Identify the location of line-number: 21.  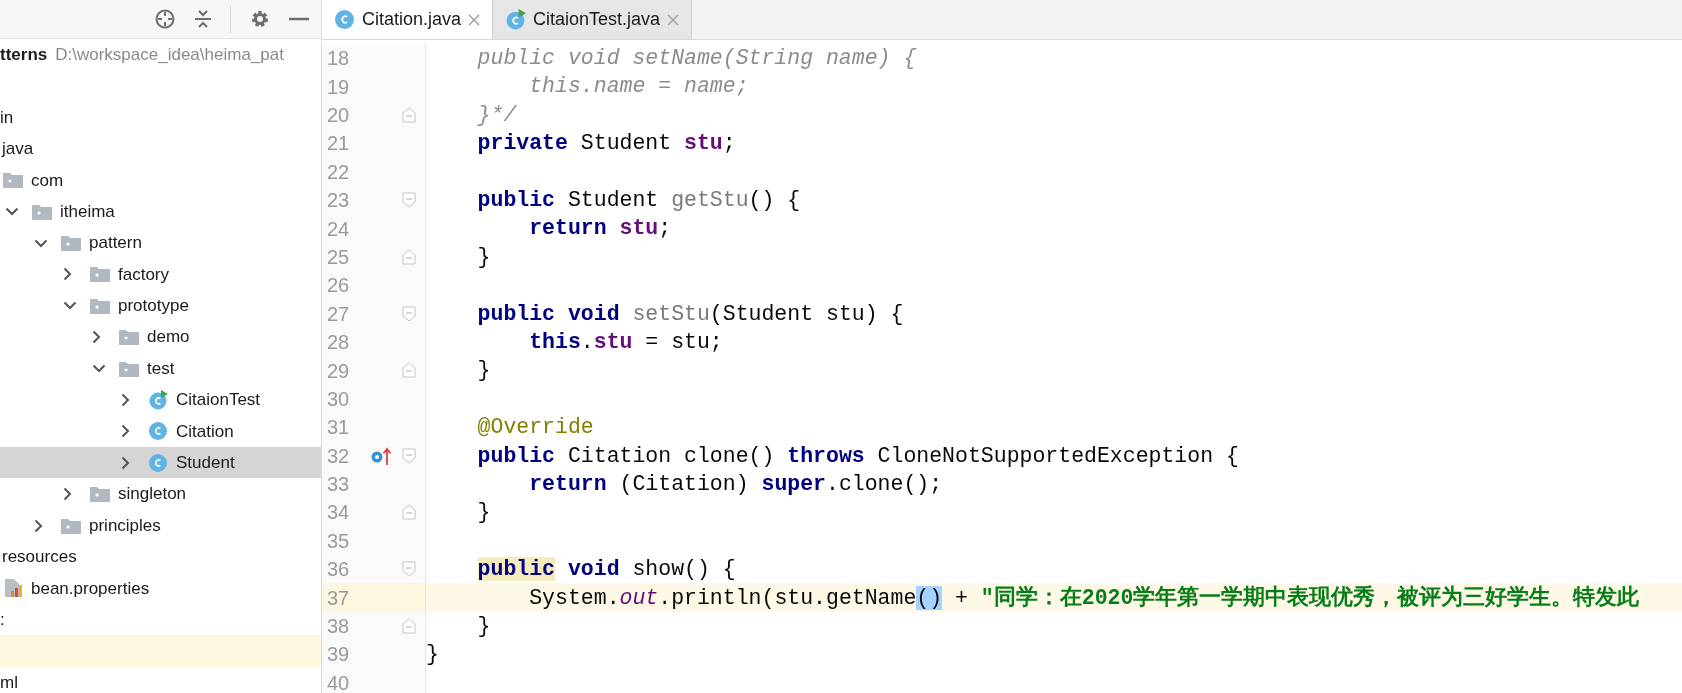
(338, 144).